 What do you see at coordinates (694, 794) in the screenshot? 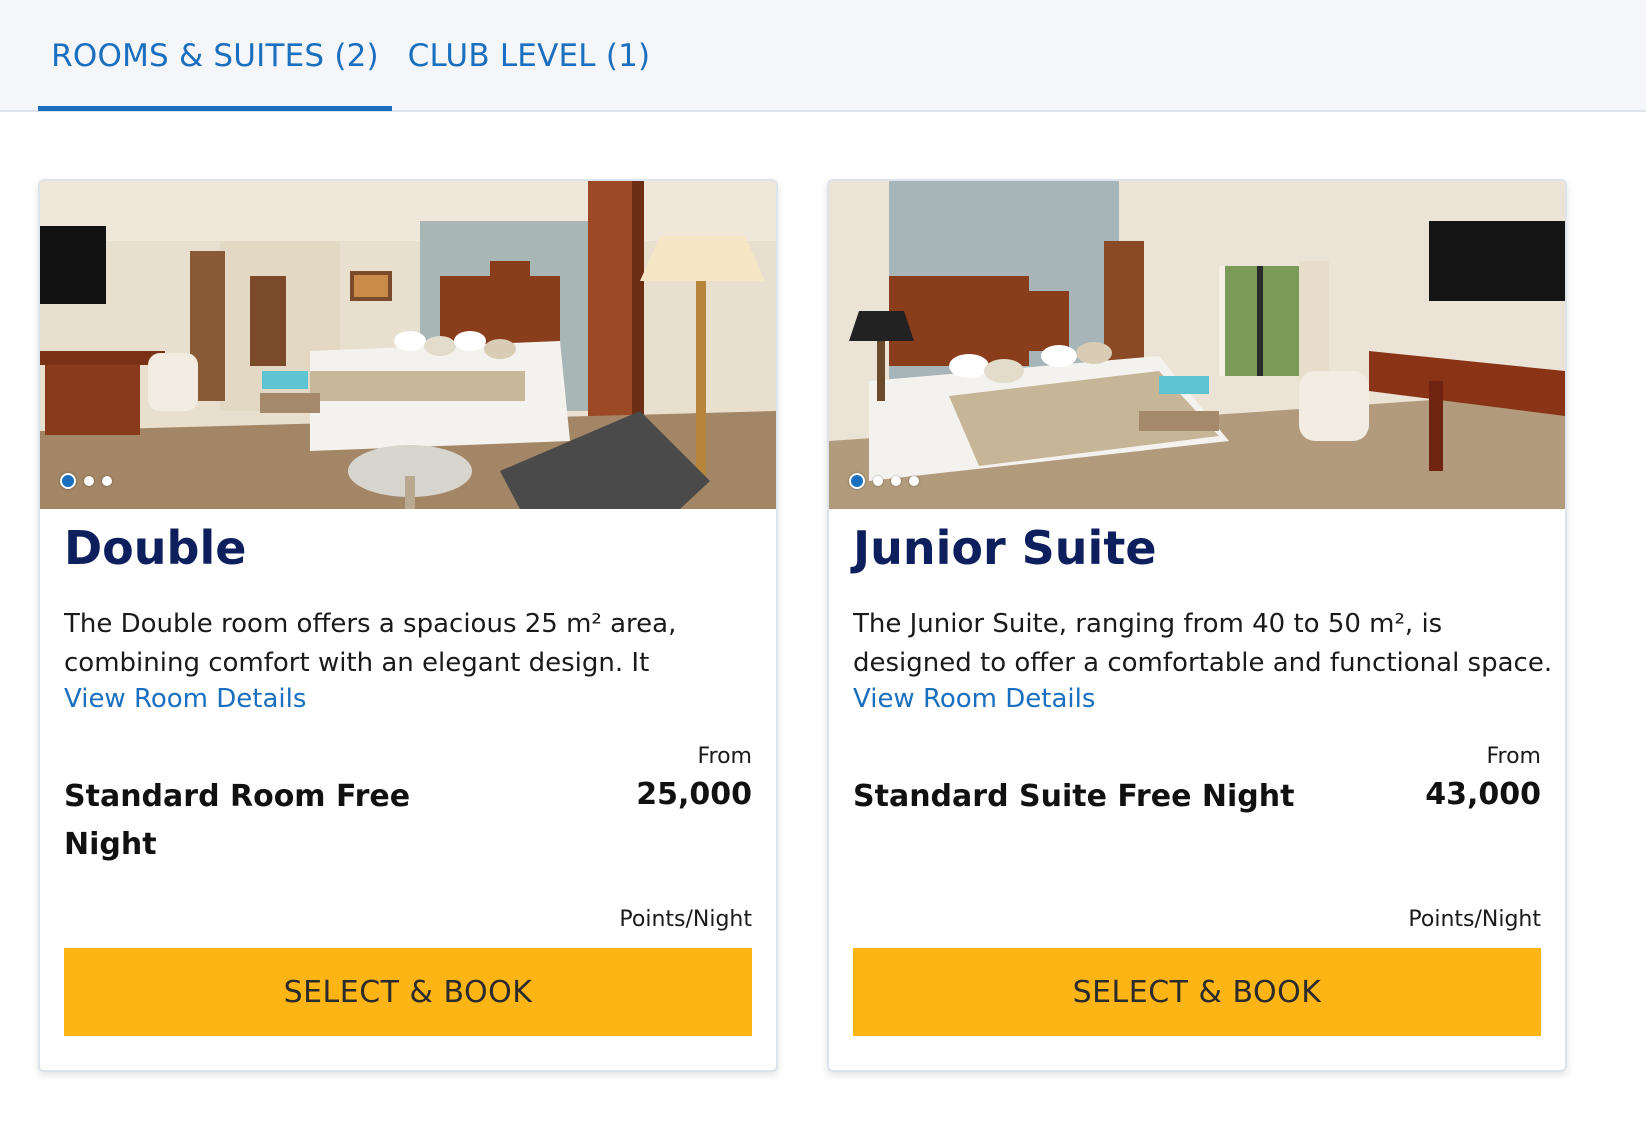
I see `points-price: 25,000` at bounding box center [694, 794].